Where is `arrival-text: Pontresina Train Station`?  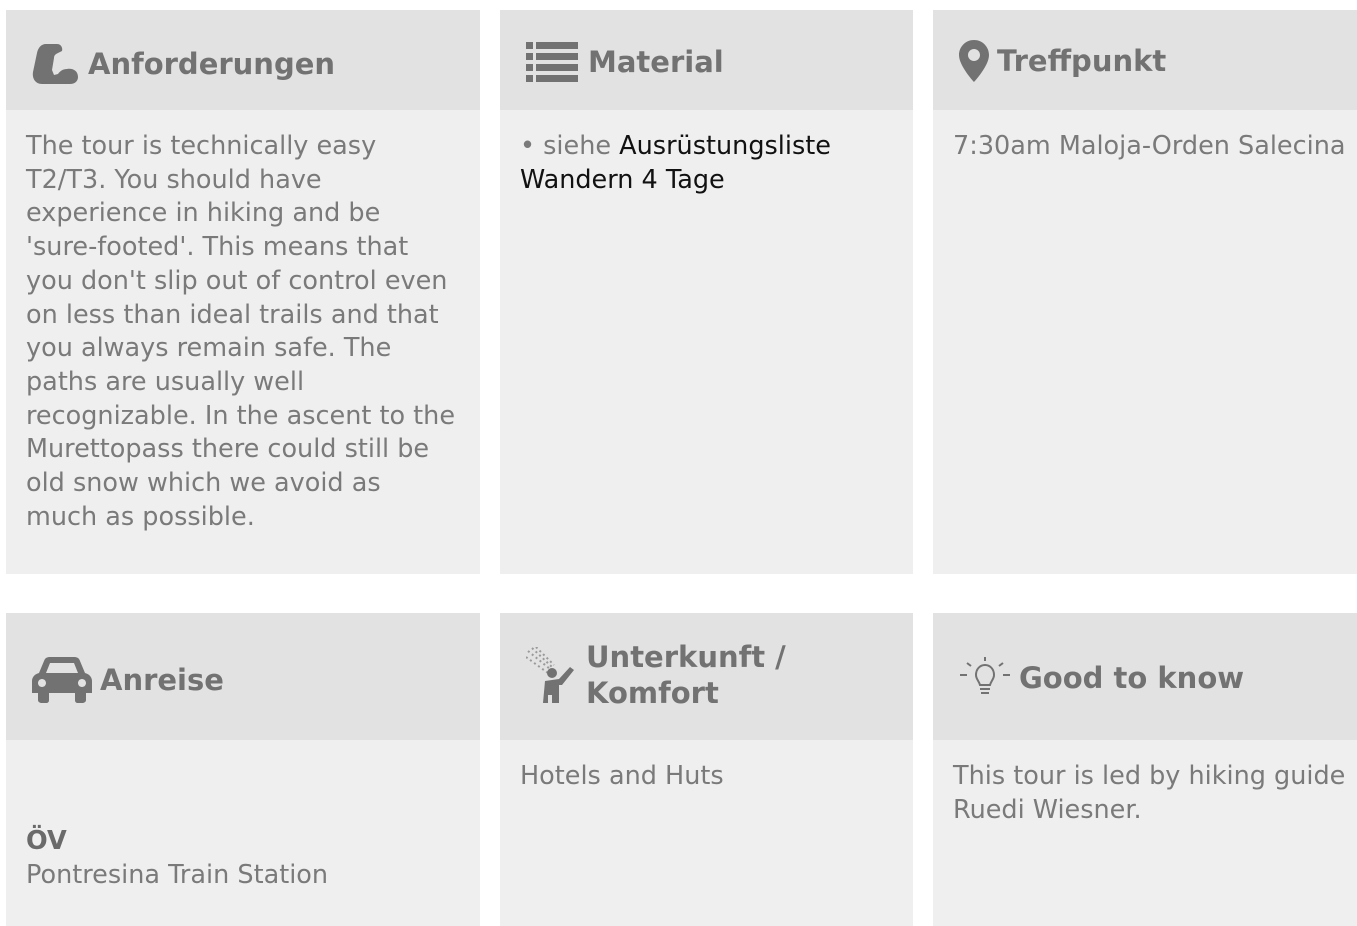 arrival-text: Pontresina Train Station is located at coordinates (177, 874).